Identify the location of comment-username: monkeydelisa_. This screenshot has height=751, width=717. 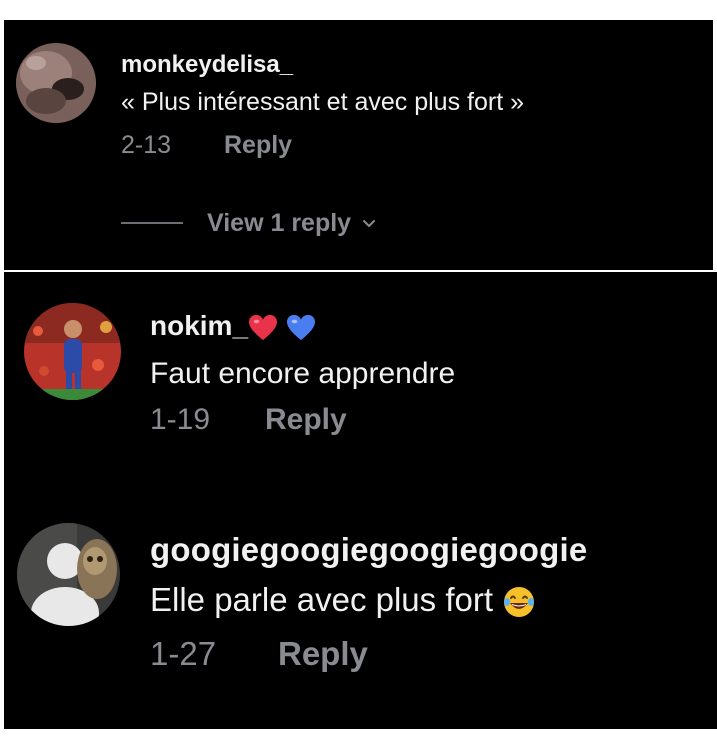
(207, 65).